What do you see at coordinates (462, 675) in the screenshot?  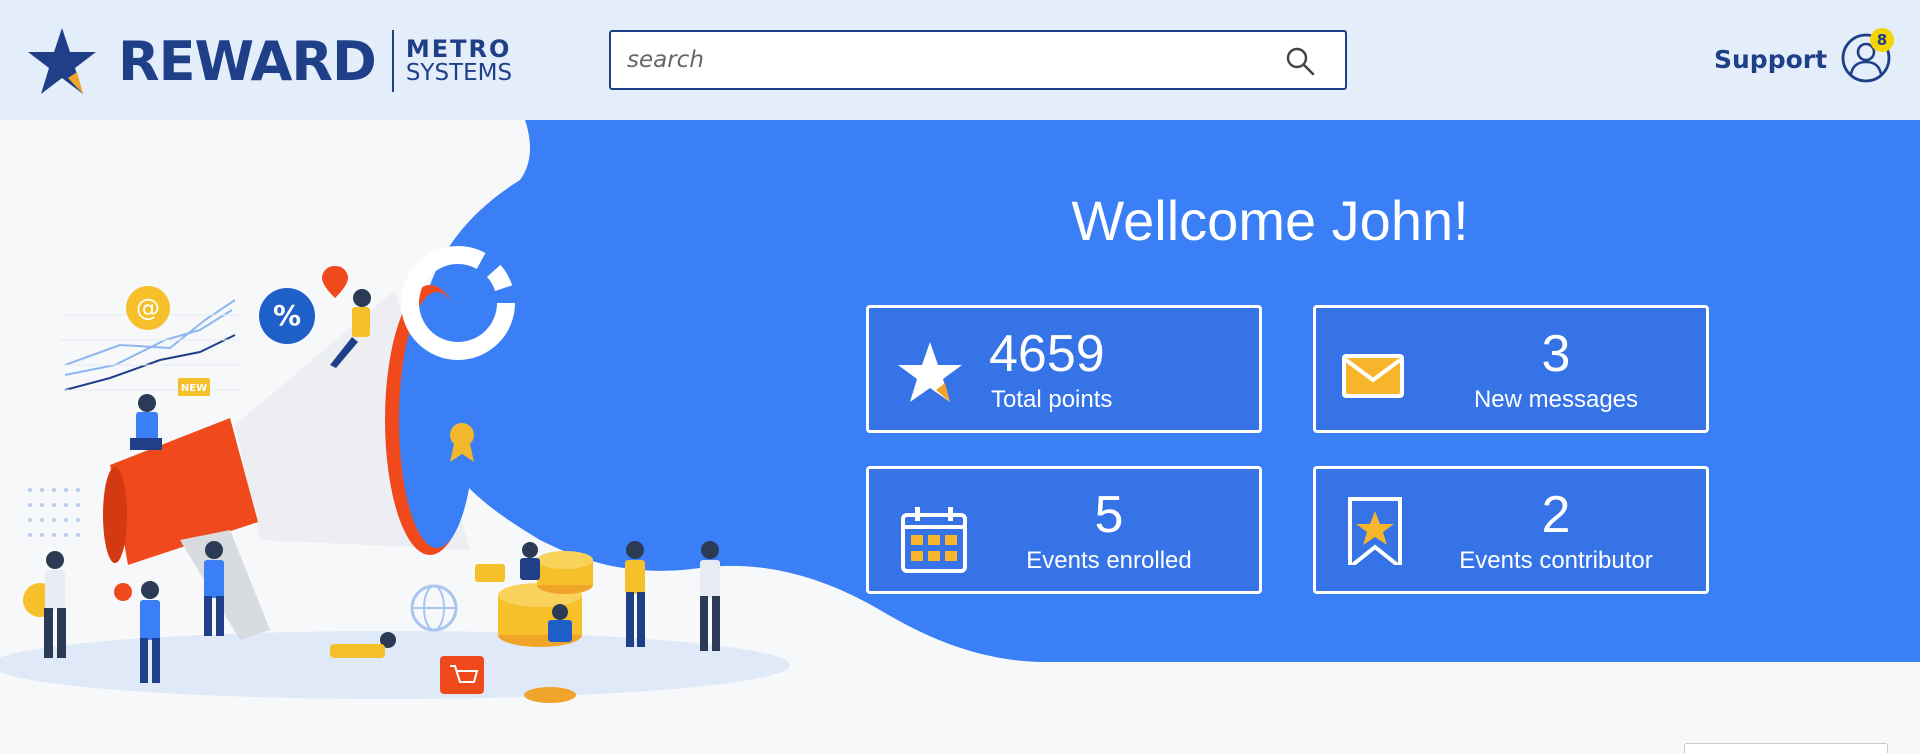 I see `cart-icon` at bounding box center [462, 675].